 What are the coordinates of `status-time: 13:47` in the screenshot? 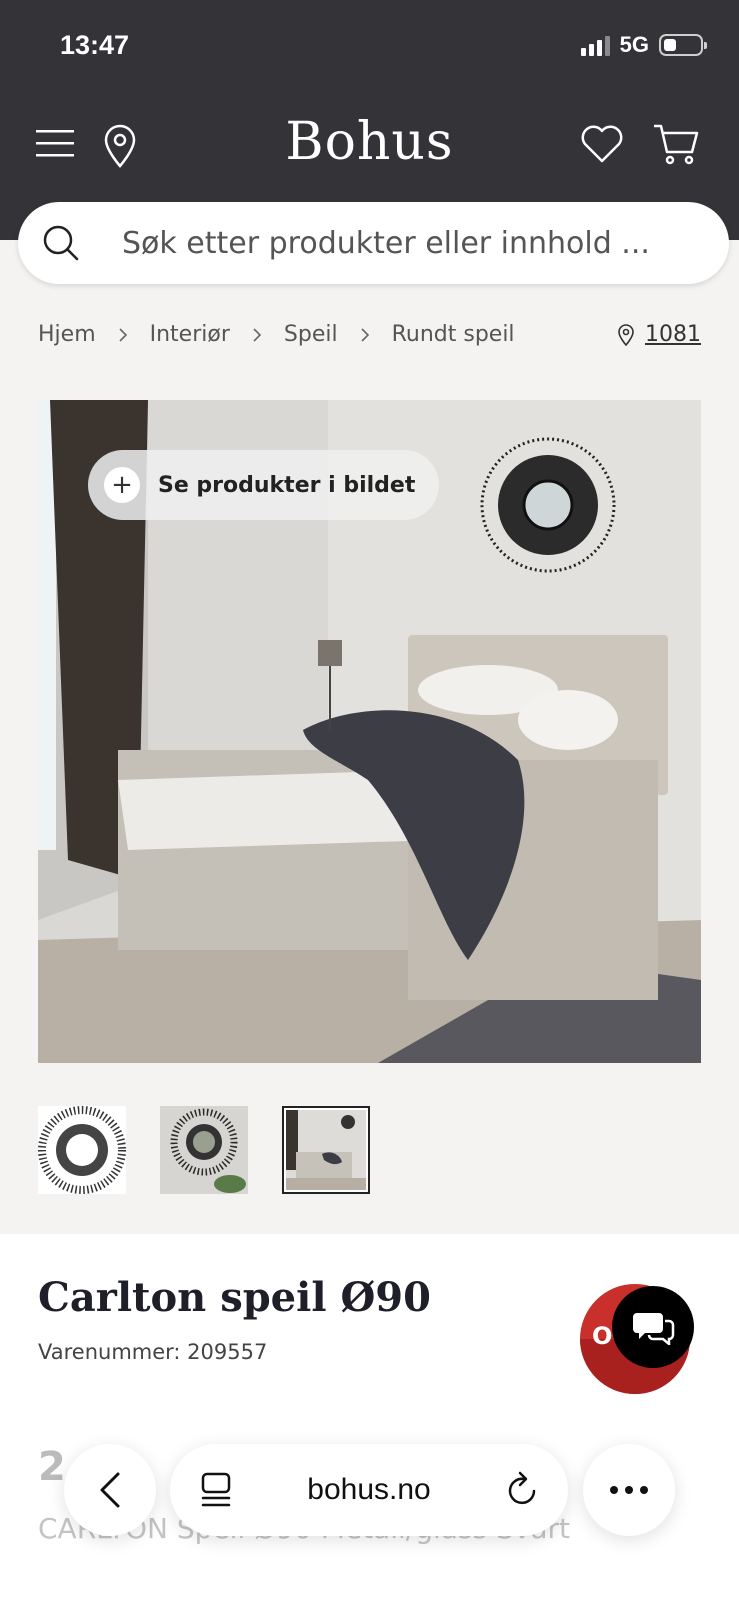 It's located at (95, 45).